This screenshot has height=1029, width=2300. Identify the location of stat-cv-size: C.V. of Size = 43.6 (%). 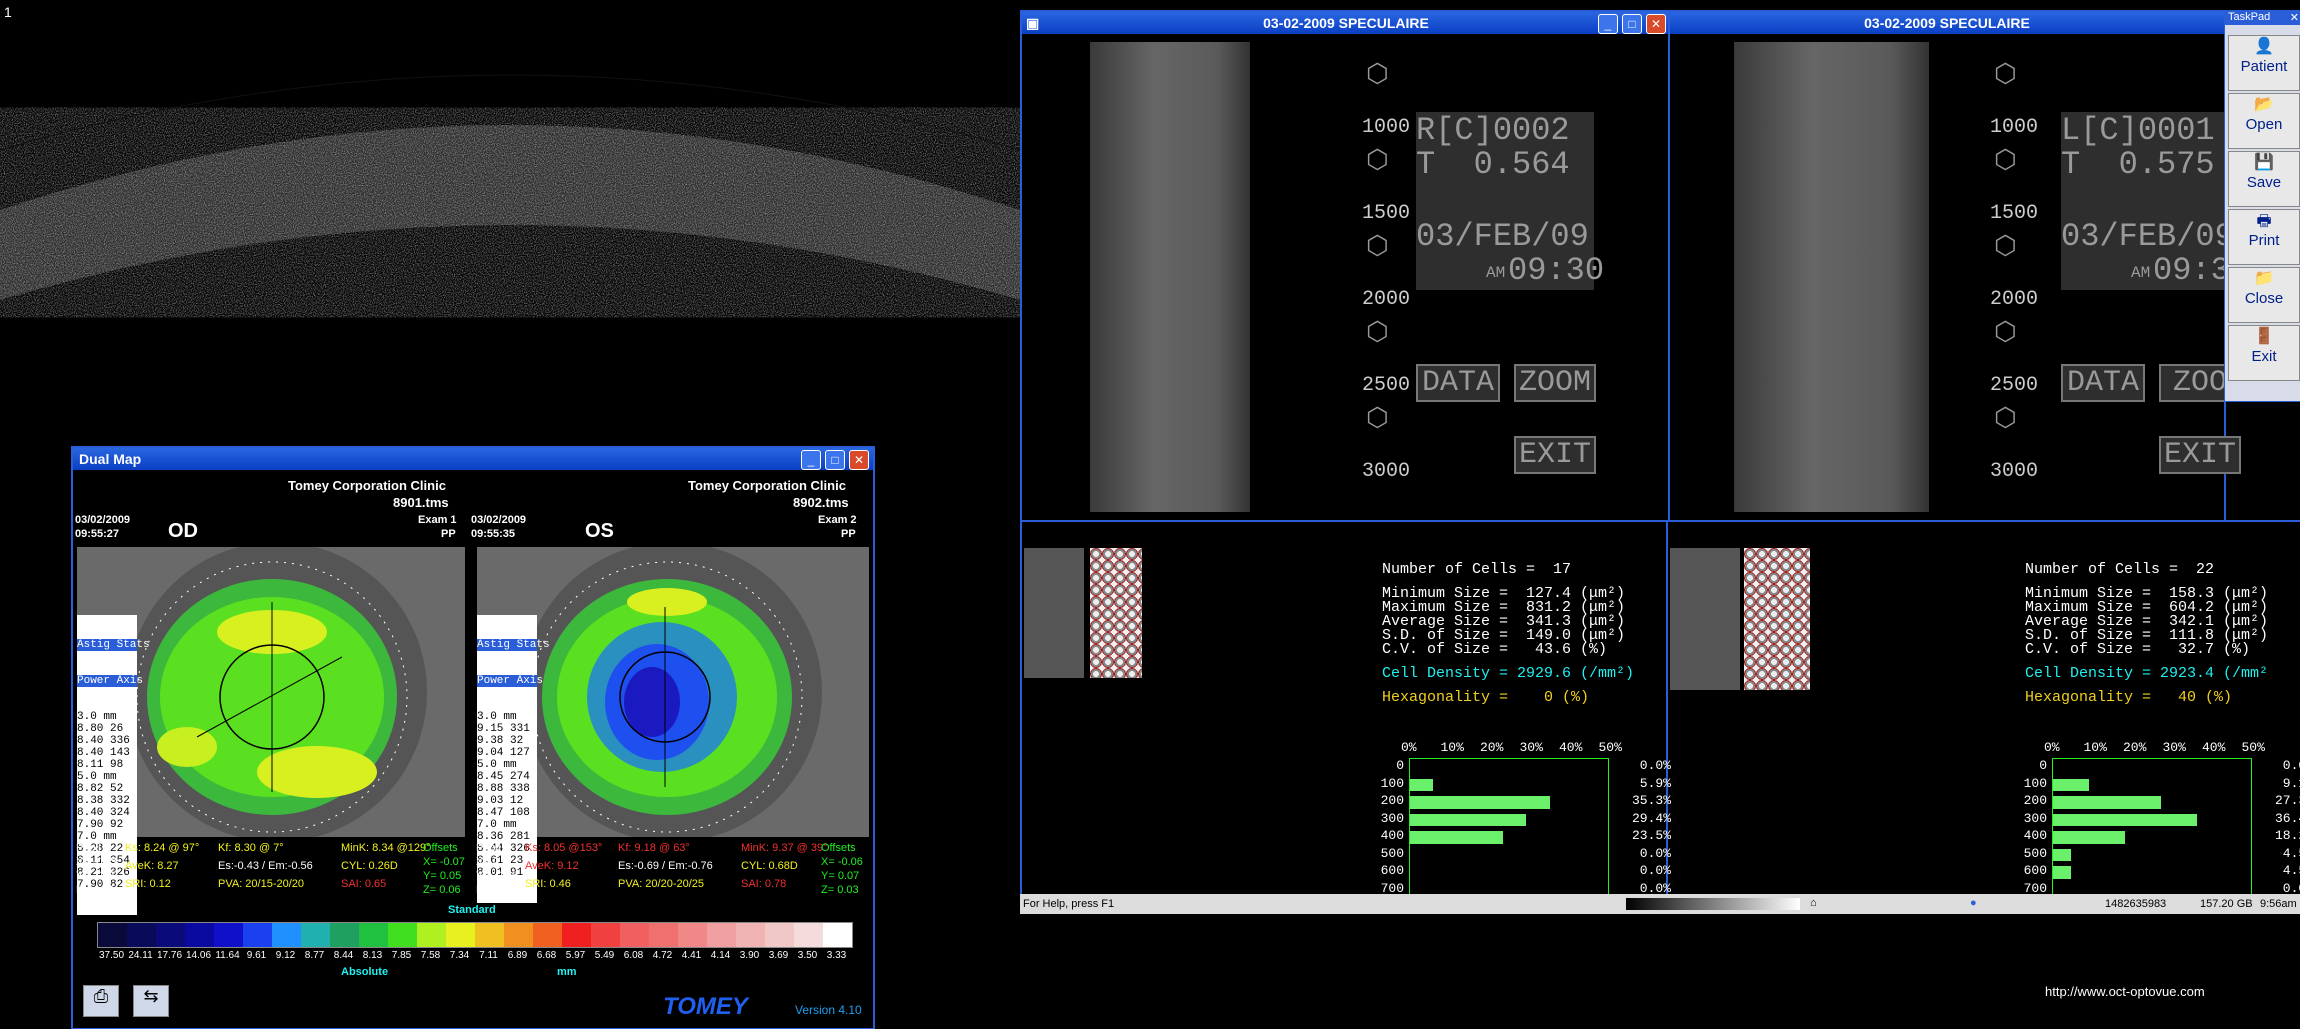
(1495, 649).